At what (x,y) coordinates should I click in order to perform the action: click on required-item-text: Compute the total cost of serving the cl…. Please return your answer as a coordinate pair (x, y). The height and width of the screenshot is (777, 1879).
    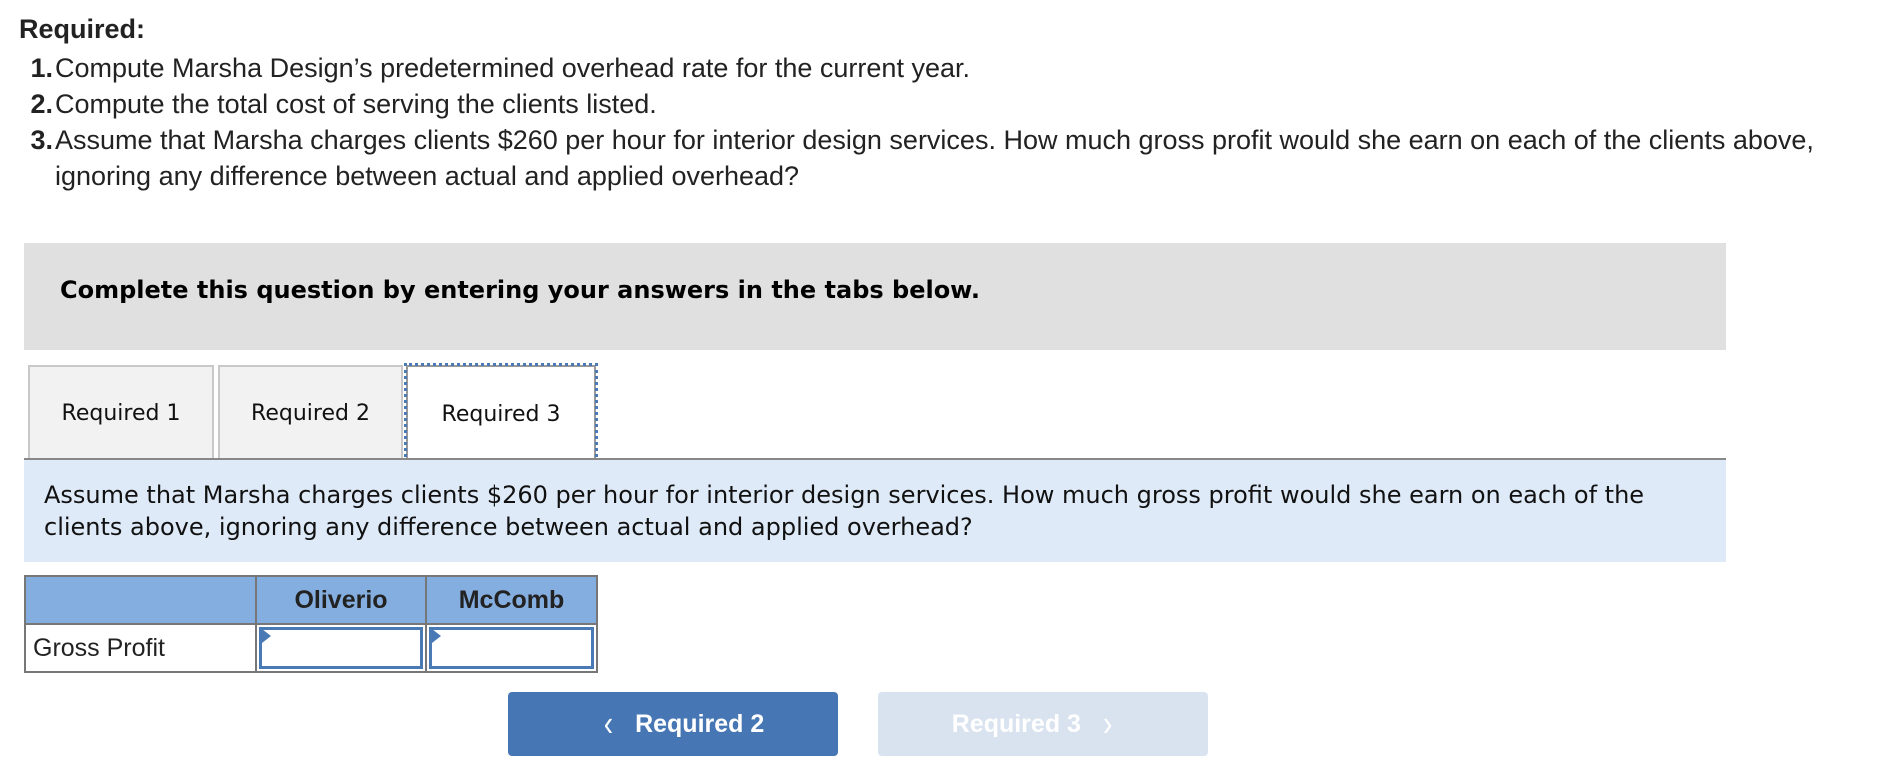
    Looking at the image, I should click on (356, 104).